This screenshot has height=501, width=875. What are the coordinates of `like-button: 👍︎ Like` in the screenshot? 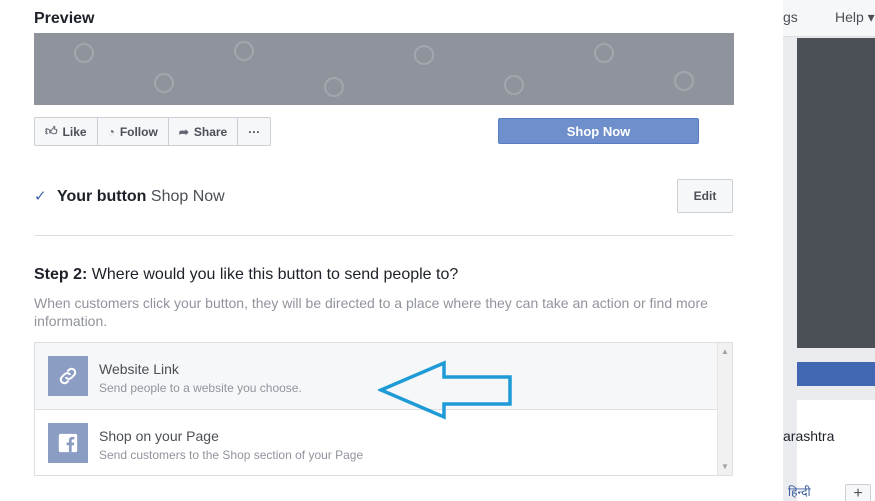 It's located at (66, 131).